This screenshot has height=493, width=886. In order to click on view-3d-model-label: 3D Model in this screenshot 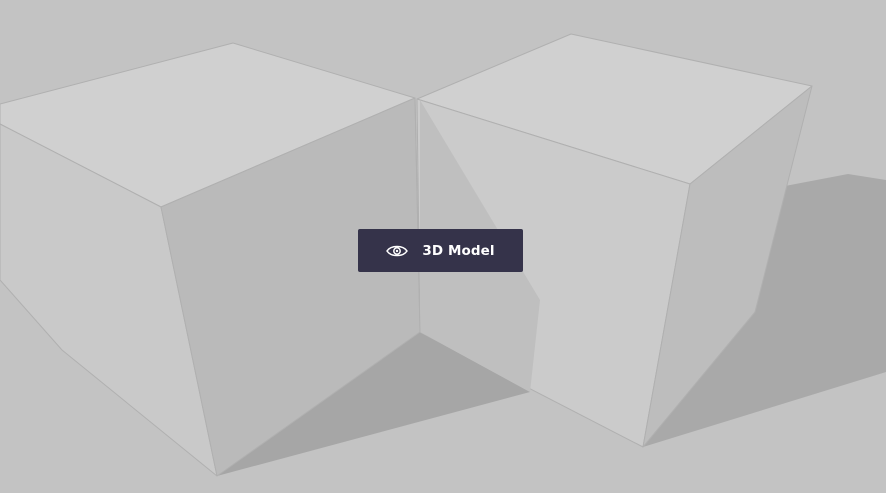, I will do `click(458, 250)`.